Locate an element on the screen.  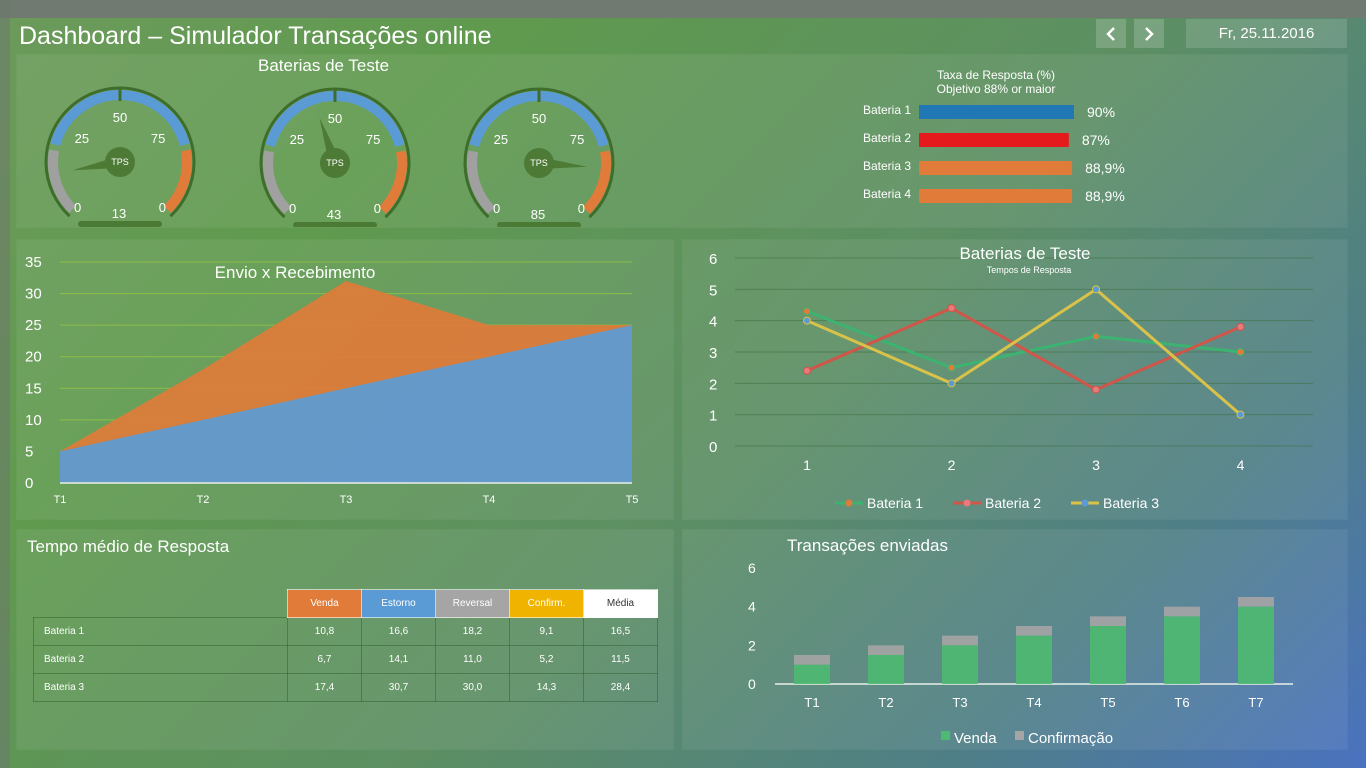
rate-bar-value: 87% is located at coordinates (1096, 140).